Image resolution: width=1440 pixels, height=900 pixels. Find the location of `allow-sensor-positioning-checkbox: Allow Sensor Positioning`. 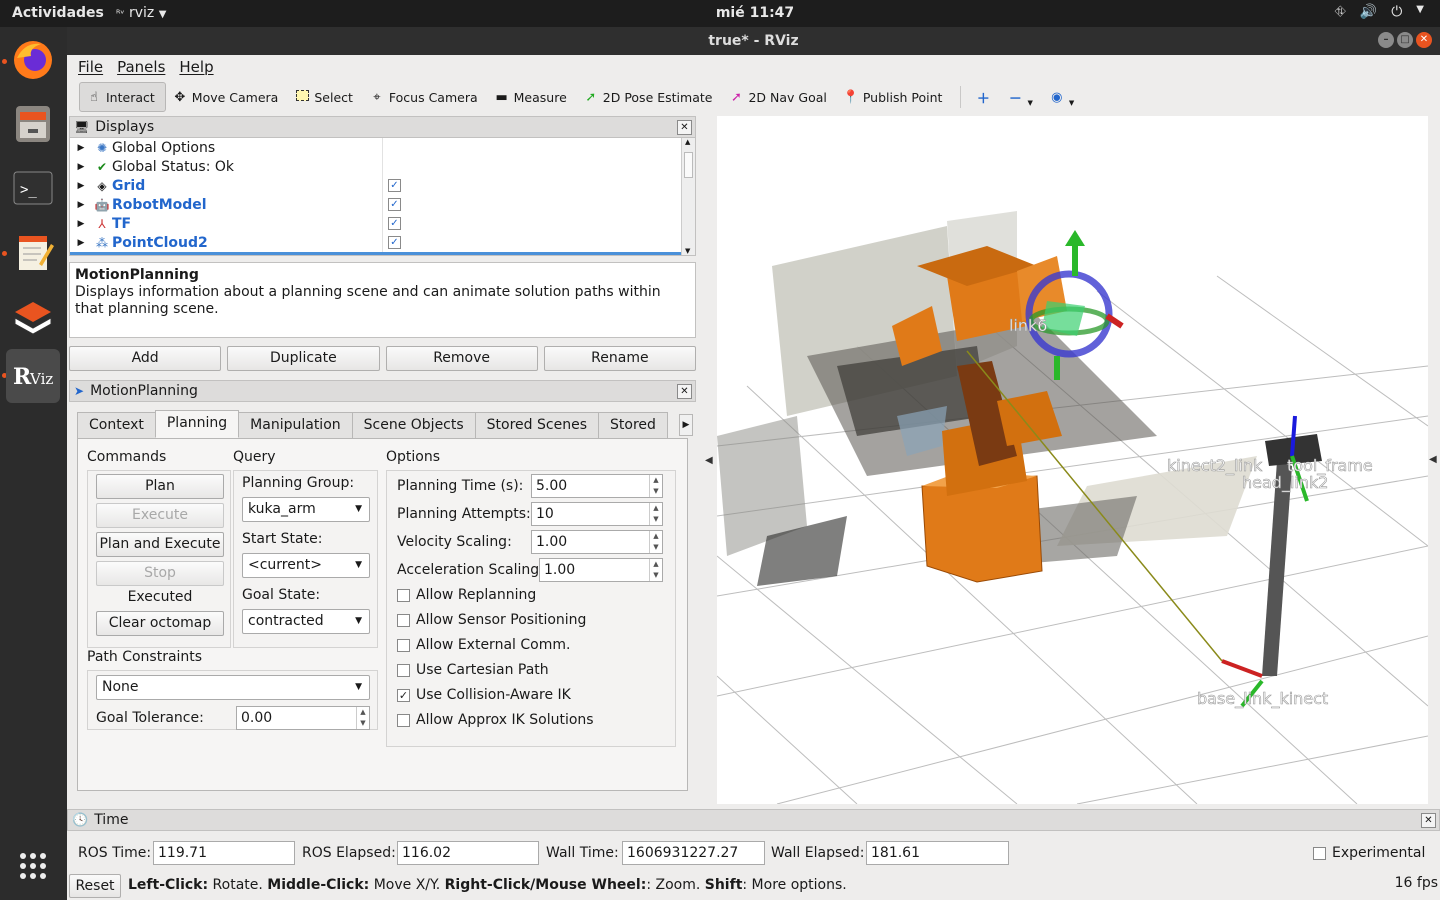

allow-sensor-positioning-checkbox: Allow Sensor Positioning is located at coordinates (491, 620).